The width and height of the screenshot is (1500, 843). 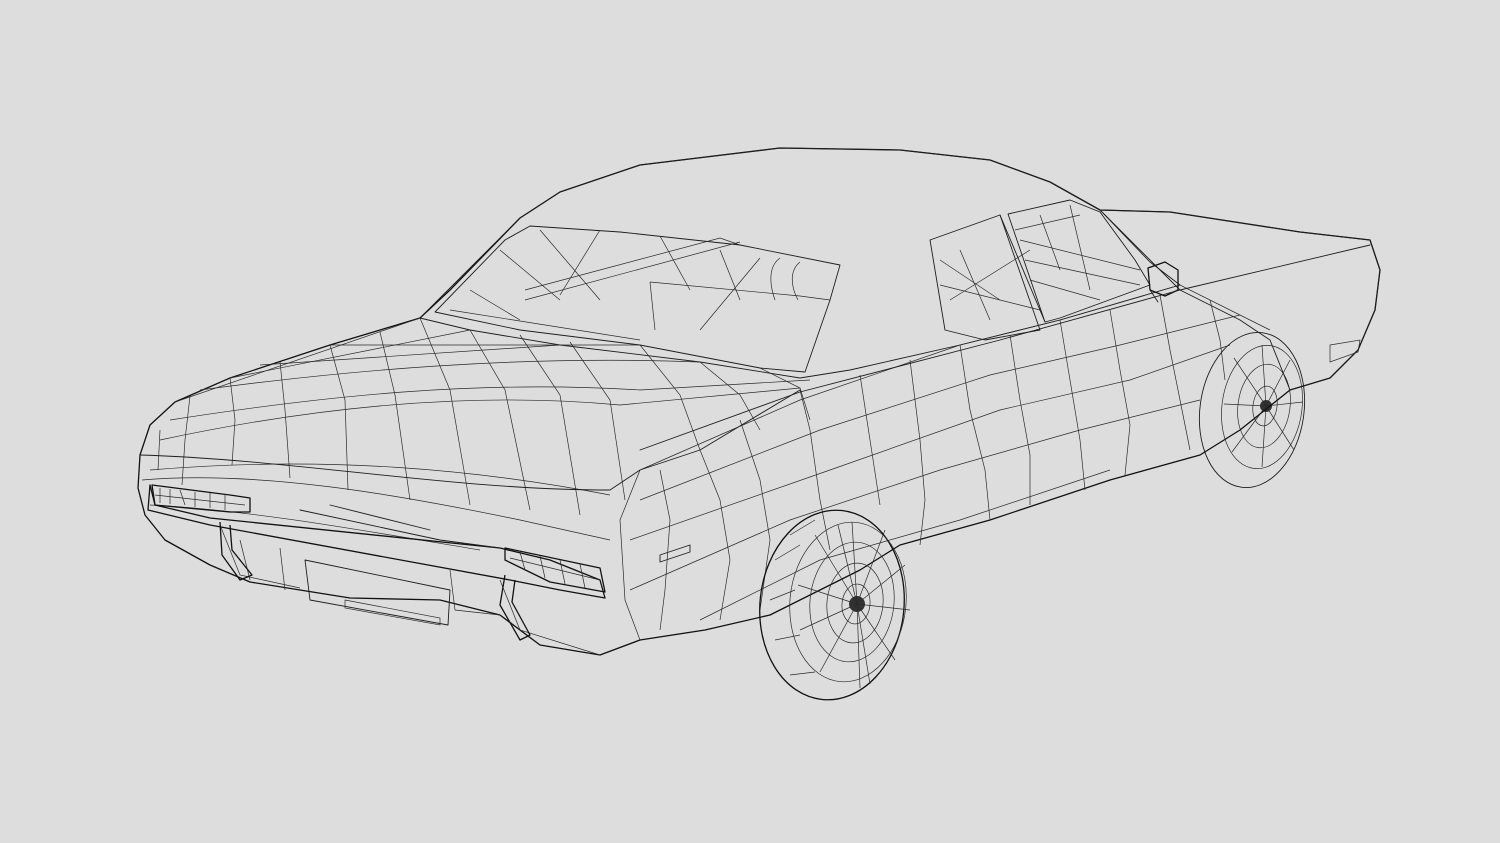 What do you see at coordinates (675, 553) in the screenshot?
I see `side-marker-light` at bounding box center [675, 553].